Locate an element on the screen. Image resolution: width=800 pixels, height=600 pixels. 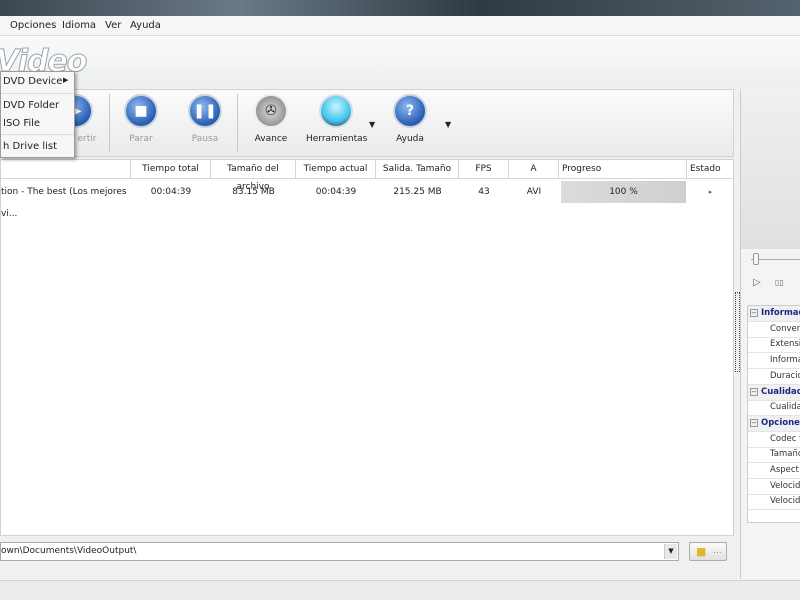
property-category: − Informac is located at coordinates (774, 314).